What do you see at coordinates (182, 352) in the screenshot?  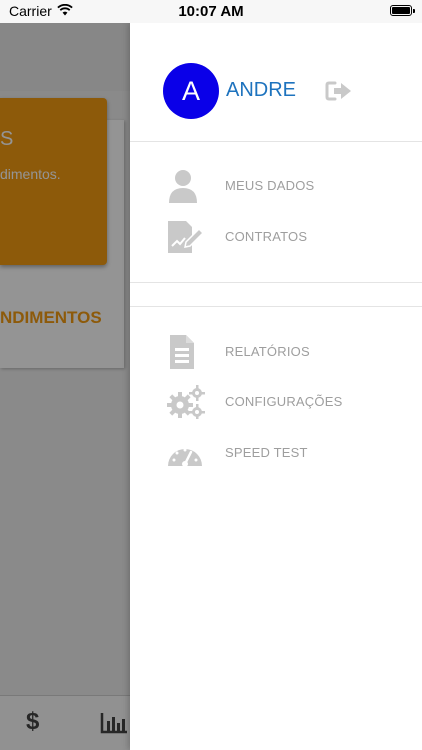 I see `report-icon` at bounding box center [182, 352].